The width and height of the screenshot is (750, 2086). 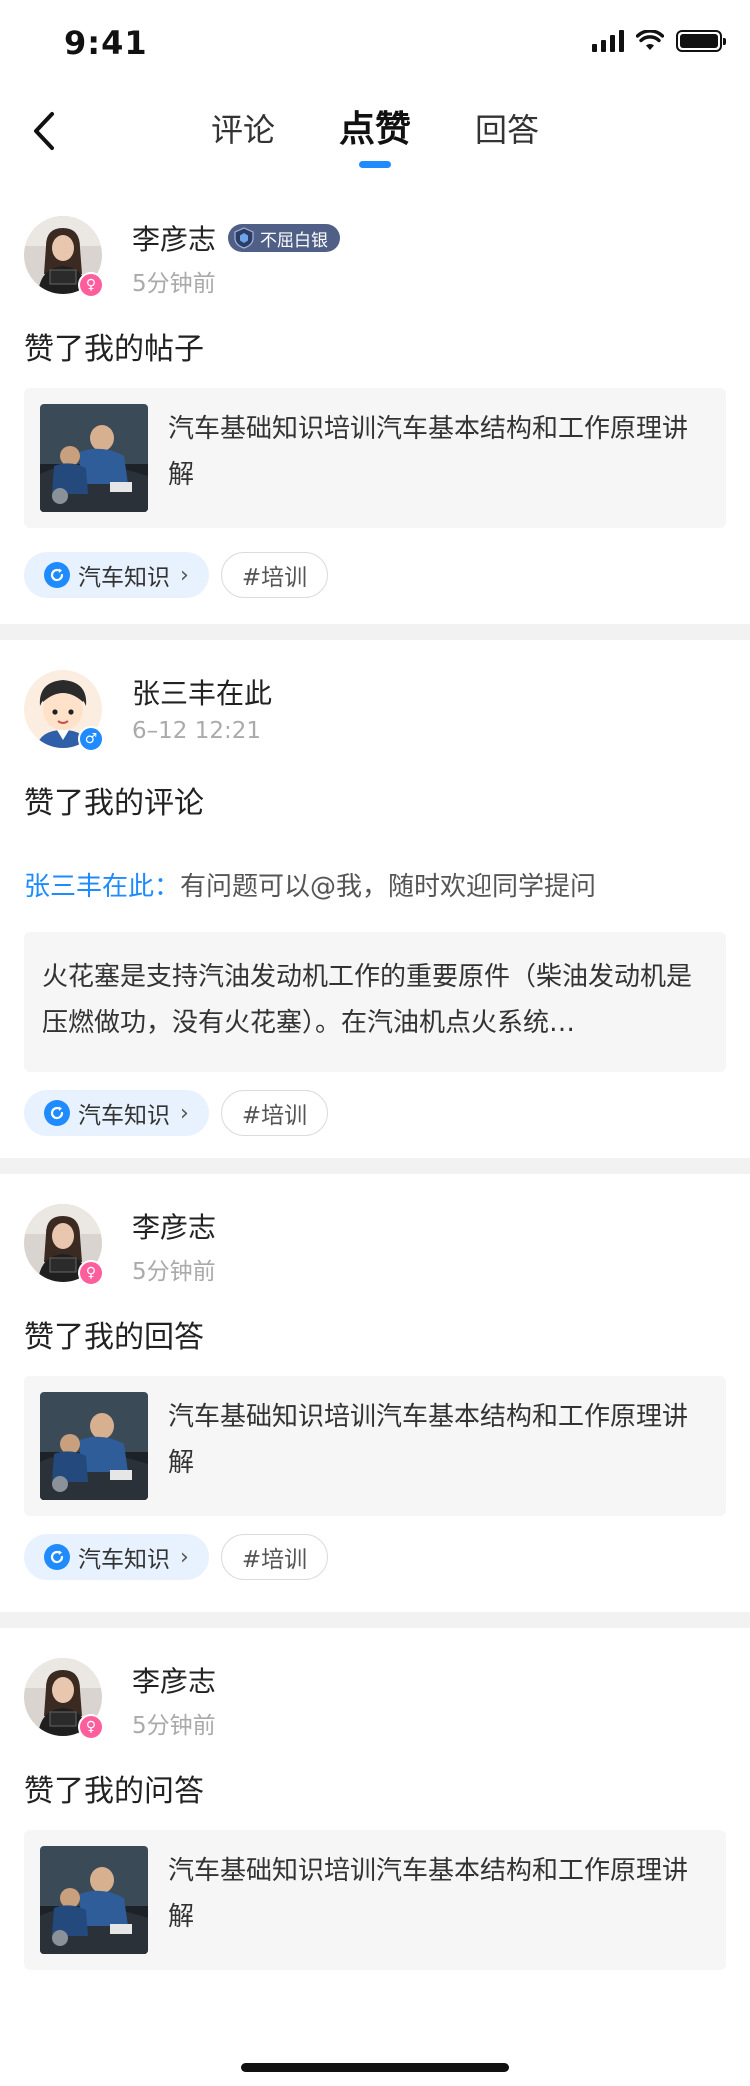 I want to click on tab-comments: 评论, so click(x=243, y=140).